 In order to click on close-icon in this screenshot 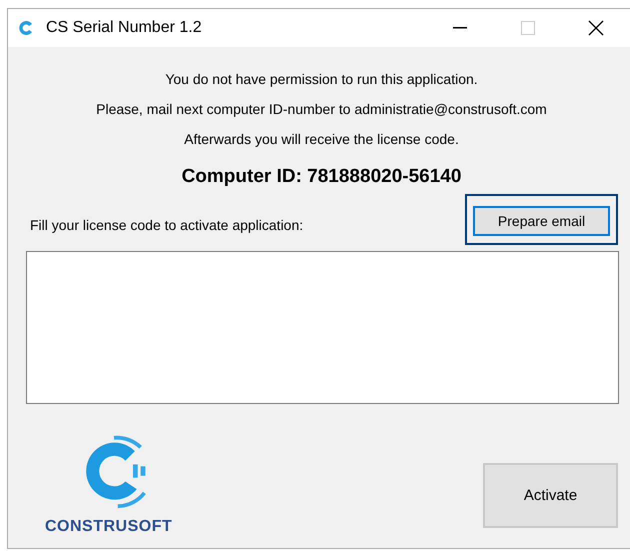, I will do `click(596, 28)`.